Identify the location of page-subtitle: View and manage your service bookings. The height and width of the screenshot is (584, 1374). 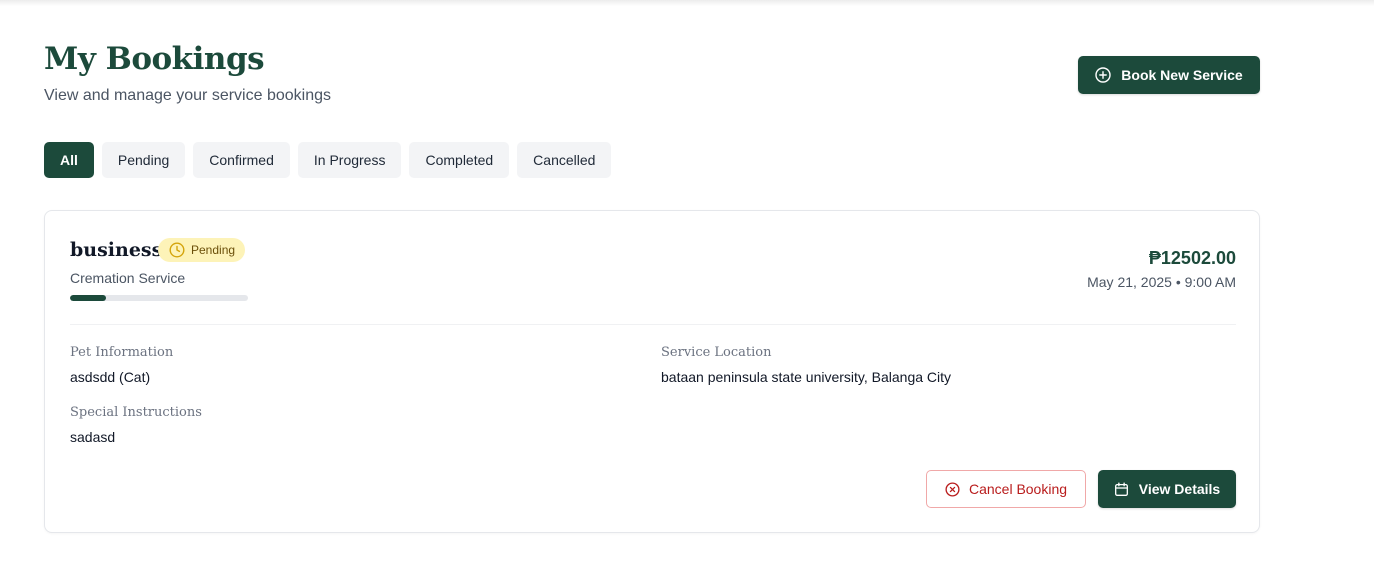
(187, 95).